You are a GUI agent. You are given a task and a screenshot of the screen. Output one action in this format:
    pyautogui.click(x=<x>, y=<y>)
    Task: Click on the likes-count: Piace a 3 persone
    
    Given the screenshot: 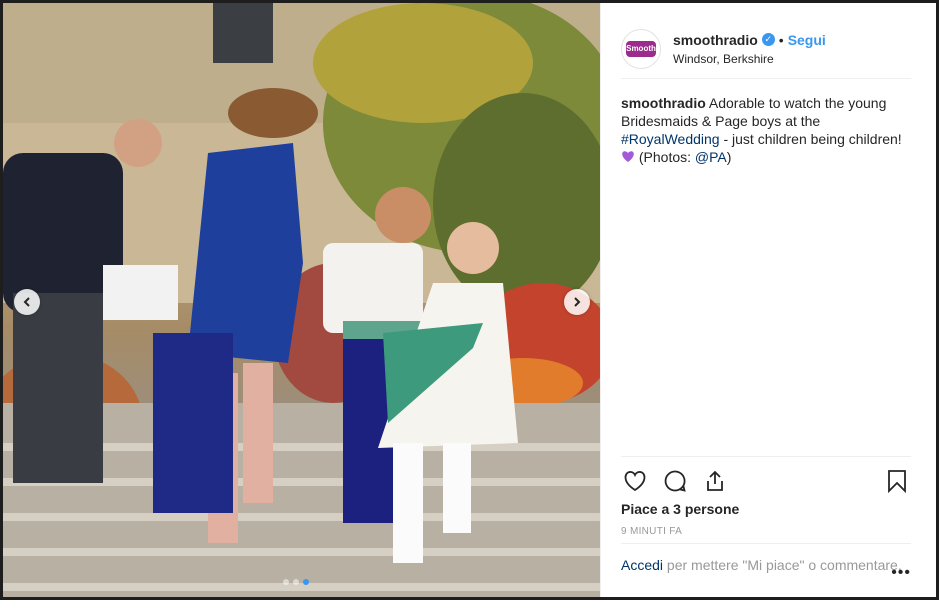 What is the action you would take?
    pyautogui.click(x=680, y=509)
    